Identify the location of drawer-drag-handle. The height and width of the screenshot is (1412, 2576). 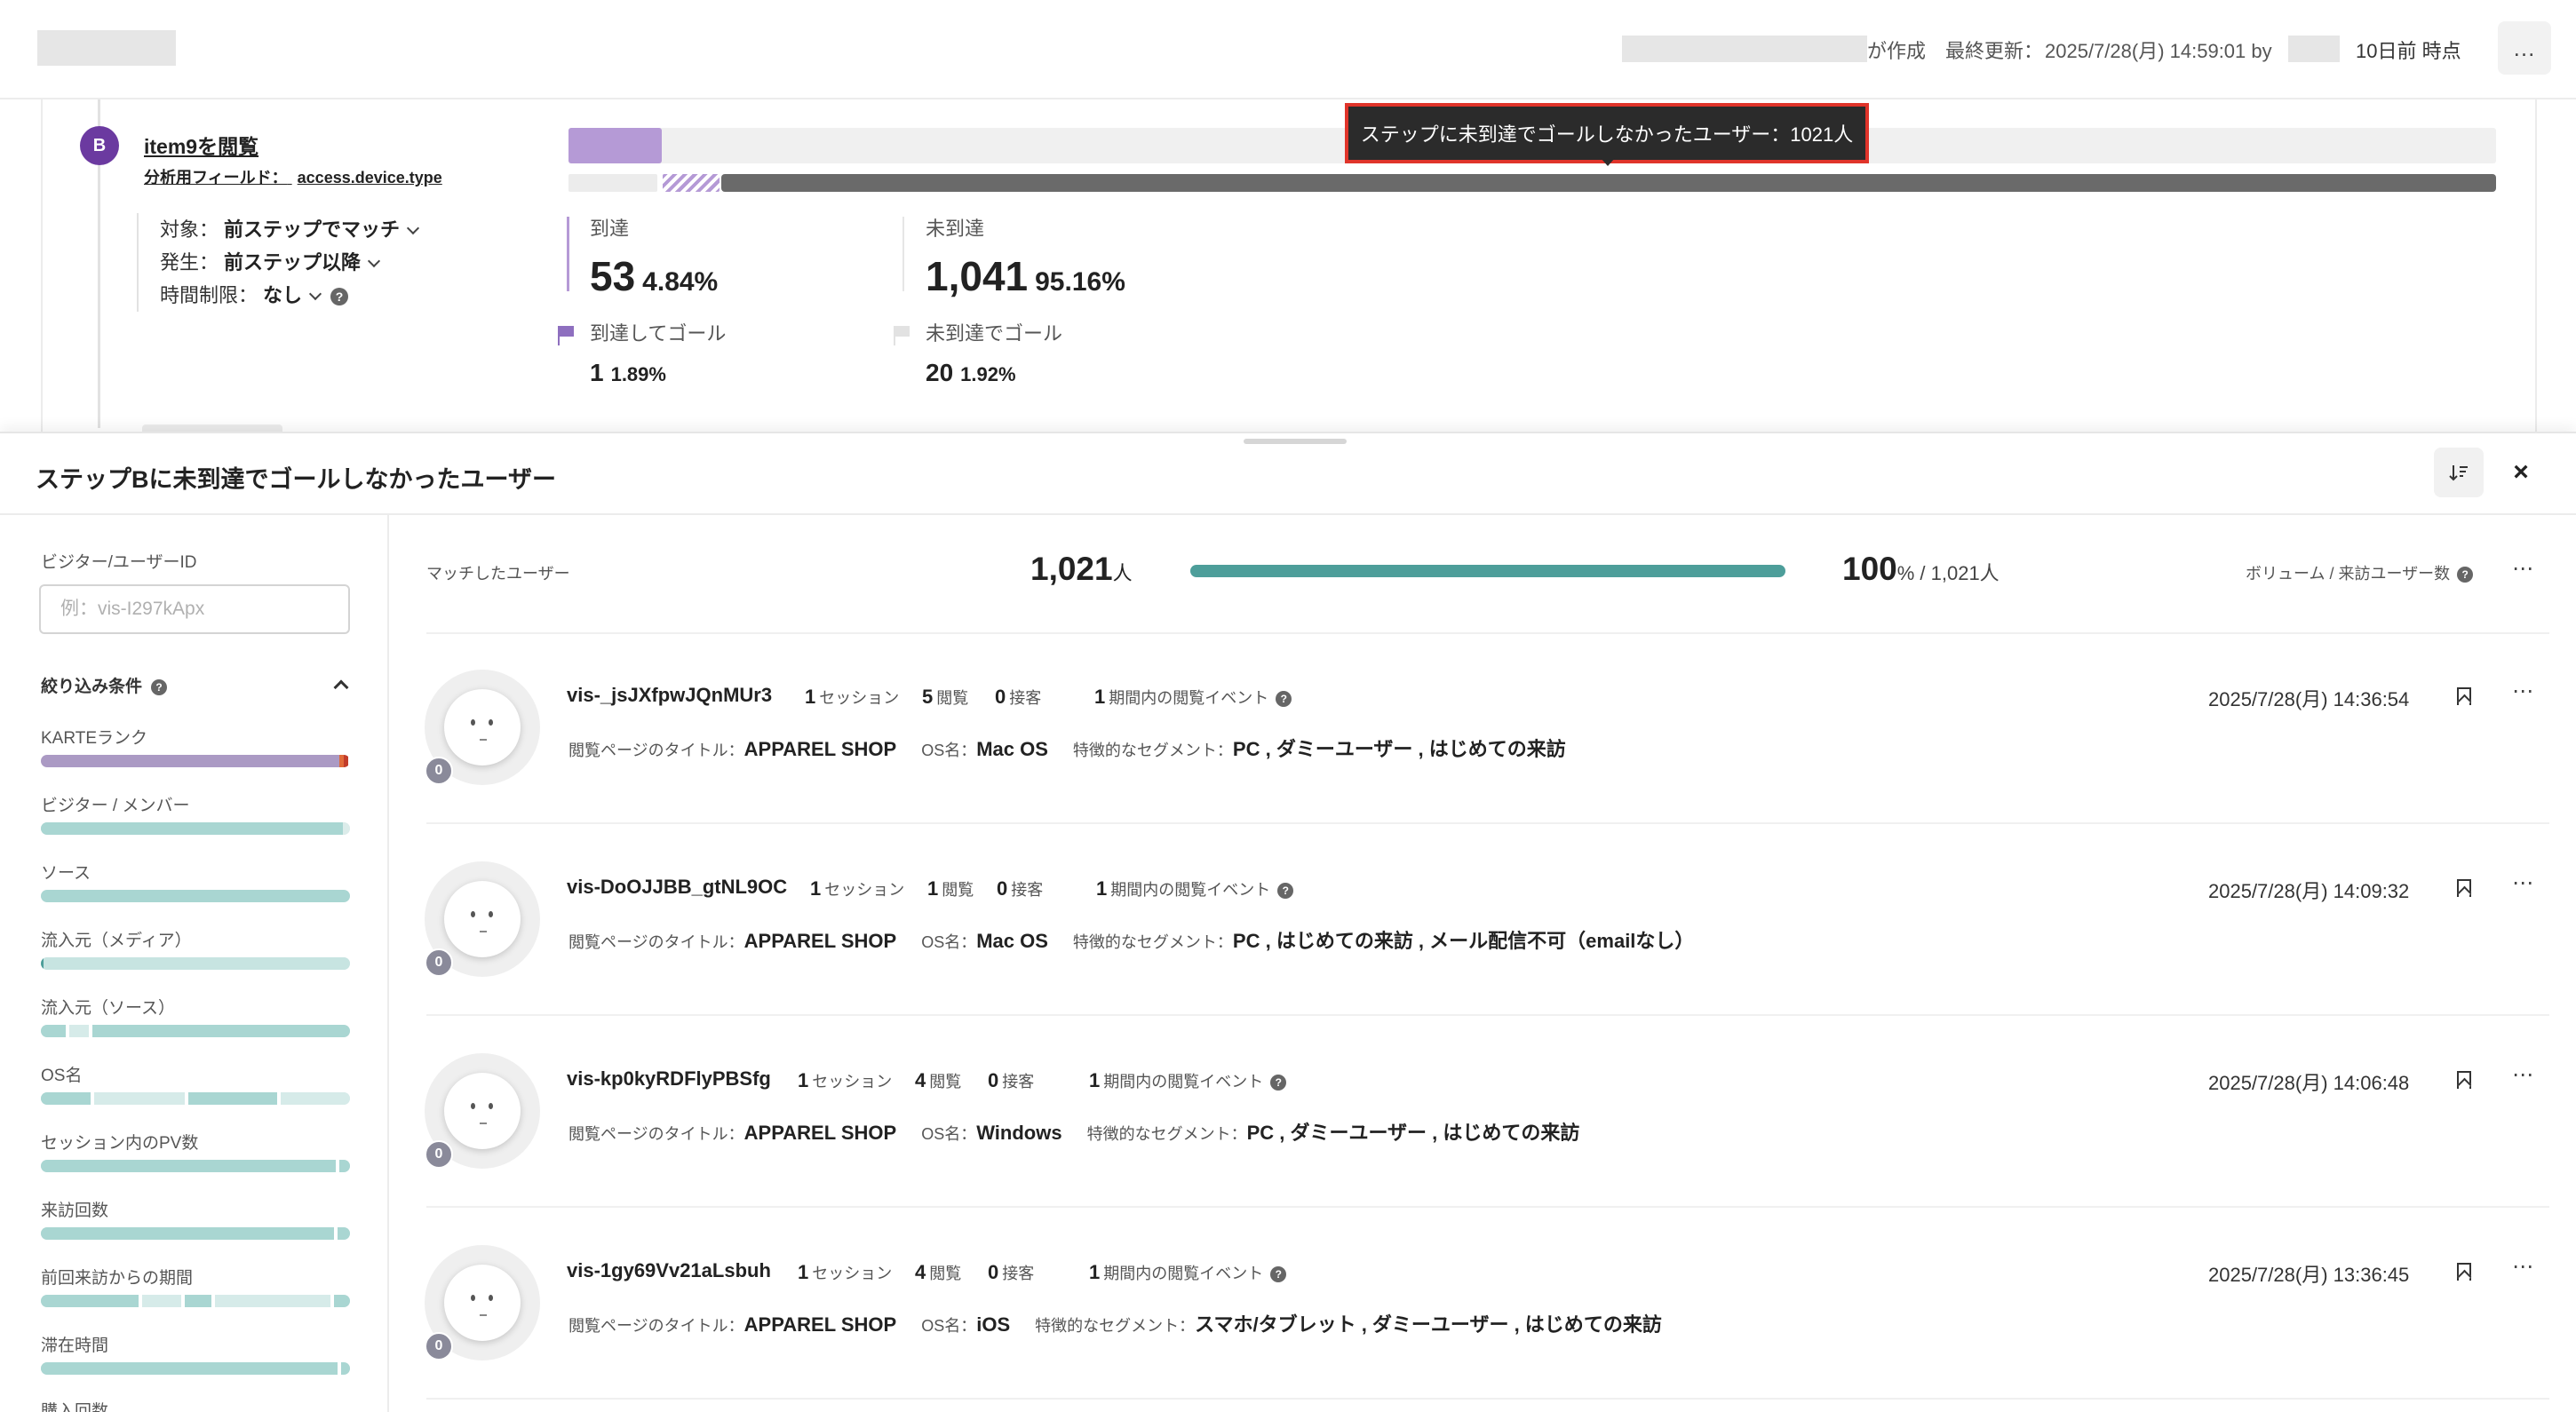
(1295, 442).